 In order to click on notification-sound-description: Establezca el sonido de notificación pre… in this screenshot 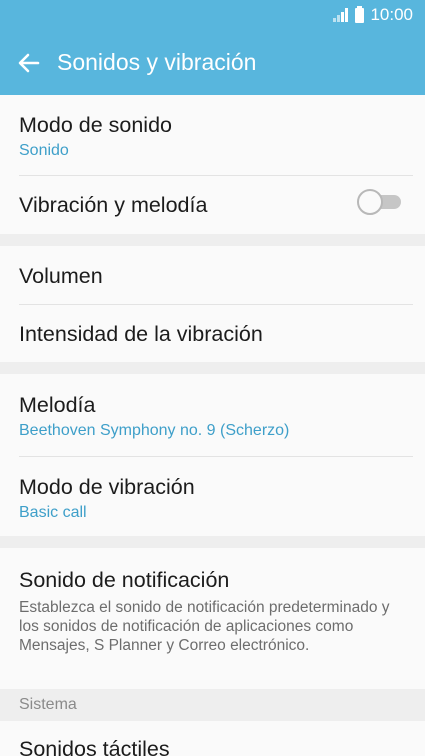, I will do `click(204, 626)`.